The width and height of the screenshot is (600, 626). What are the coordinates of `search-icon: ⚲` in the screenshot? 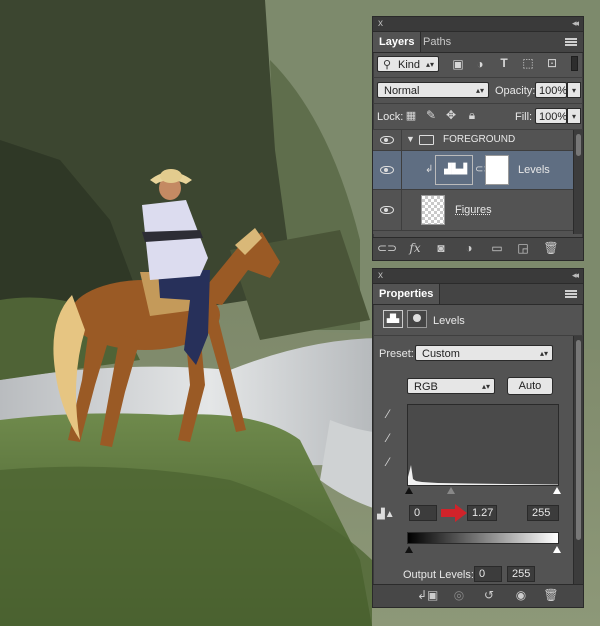 It's located at (387, 65).